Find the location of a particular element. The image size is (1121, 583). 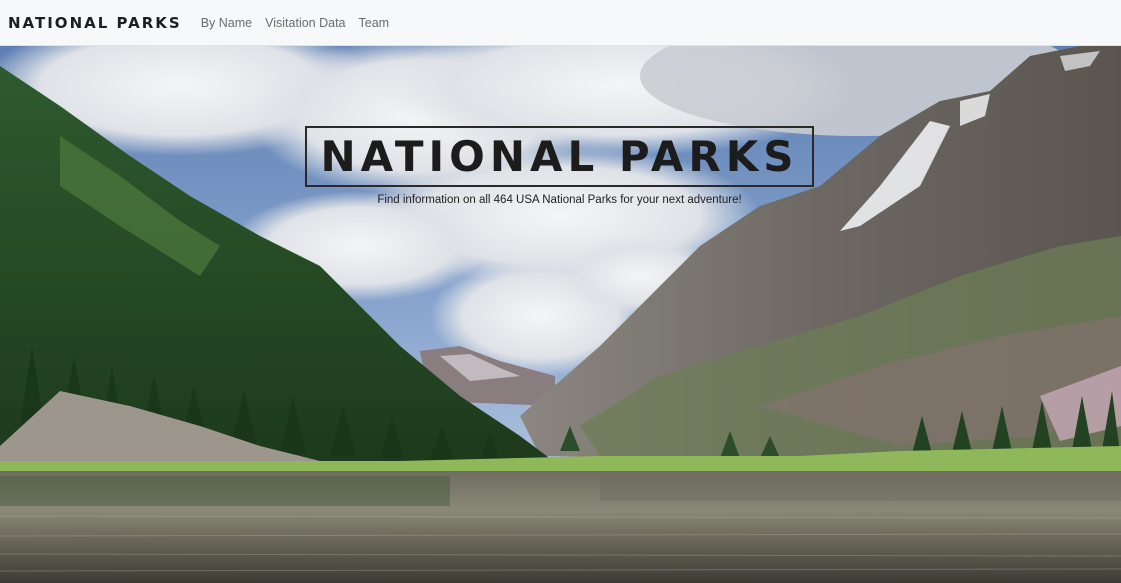

hero-title: National Parks is located at coordinates (559, 156).